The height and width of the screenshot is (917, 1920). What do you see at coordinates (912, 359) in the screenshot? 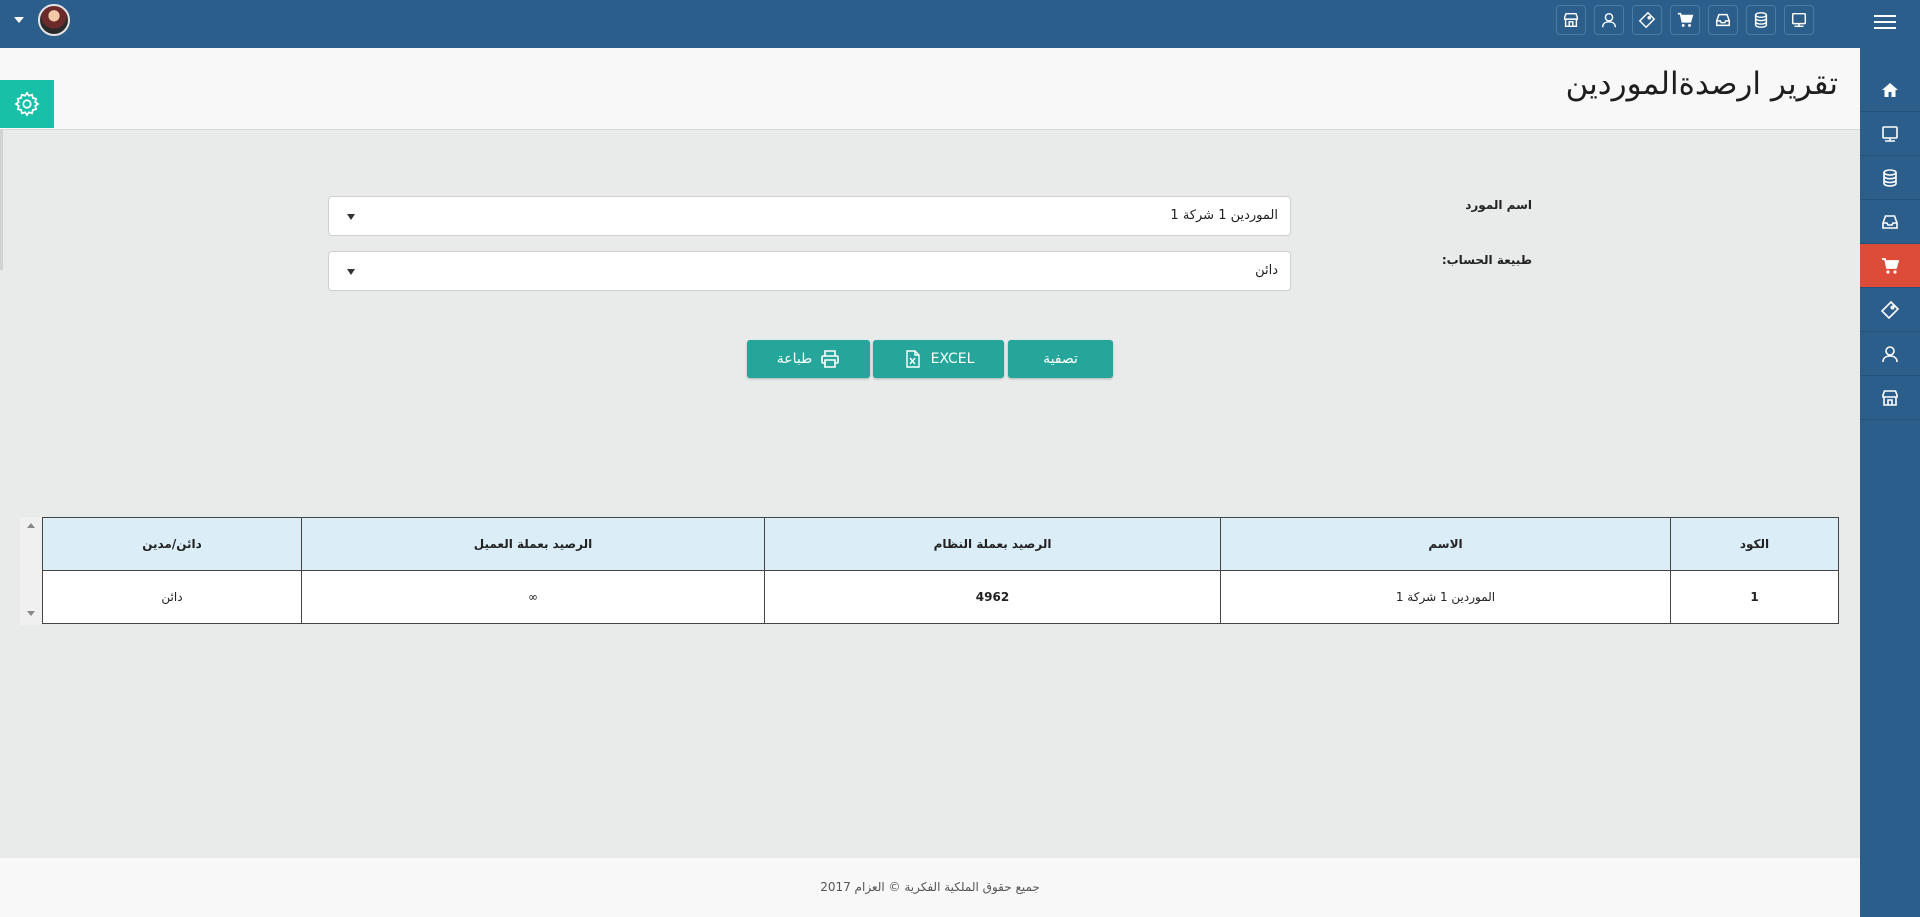
I see `excel-icon` at bounding box center [912, 359].